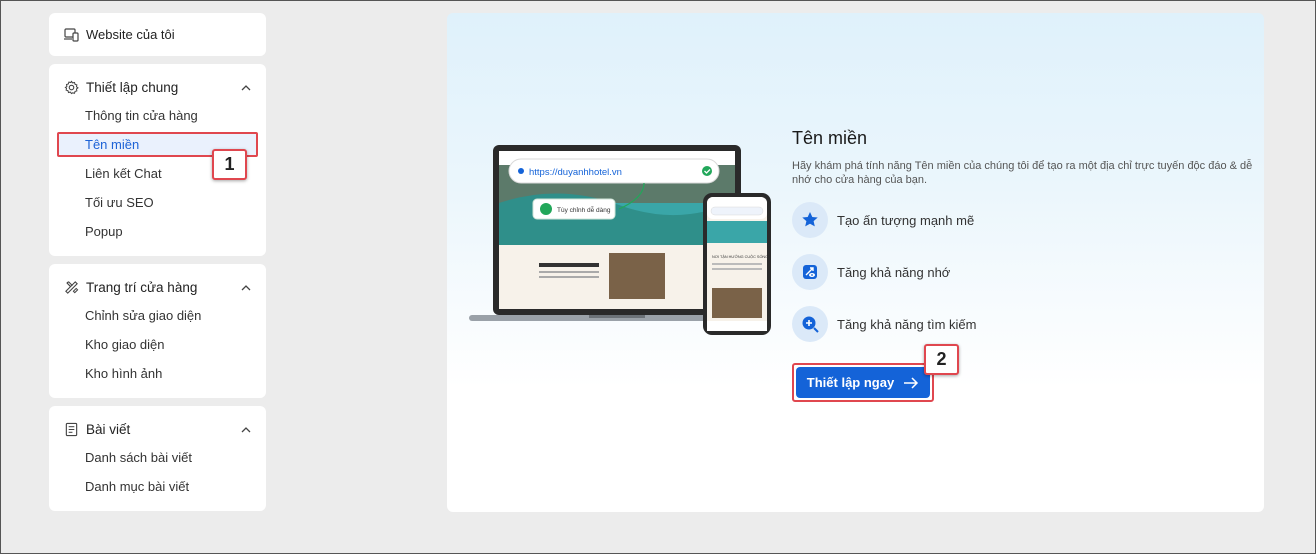 The width and height of the screenshot is (1316, 554). What do you see at coordinates (132, 87) in the screenshot?
I see `group-title: Thiết lập chung` at bounding box center [132, 87].